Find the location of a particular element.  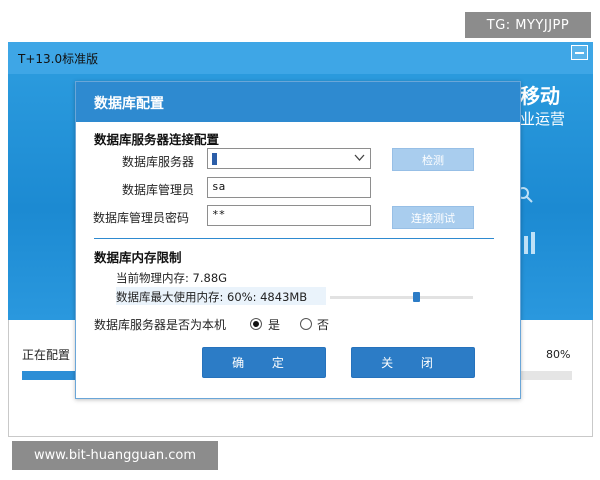

physical-memory-text: 当前物理内存: 7.88G is located at coordinates (172, 278).